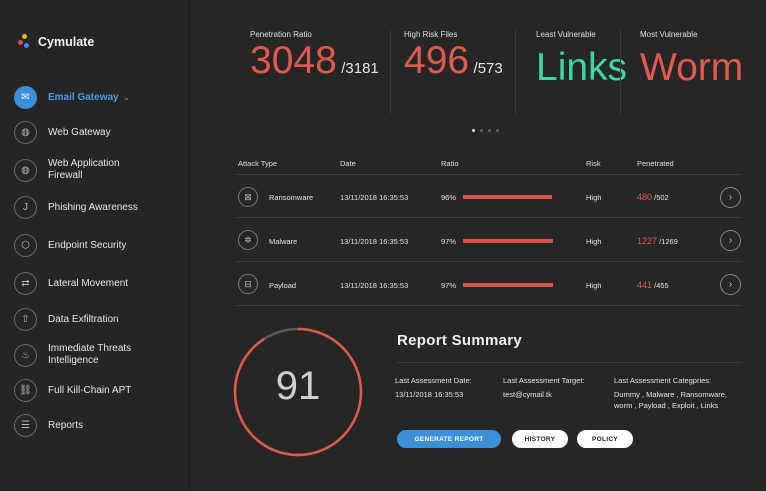 The height and width of the screenshot is (491, 766). I want to click on stat-high-risk-files: High Risk Files 496 /573, so click(453, 72).